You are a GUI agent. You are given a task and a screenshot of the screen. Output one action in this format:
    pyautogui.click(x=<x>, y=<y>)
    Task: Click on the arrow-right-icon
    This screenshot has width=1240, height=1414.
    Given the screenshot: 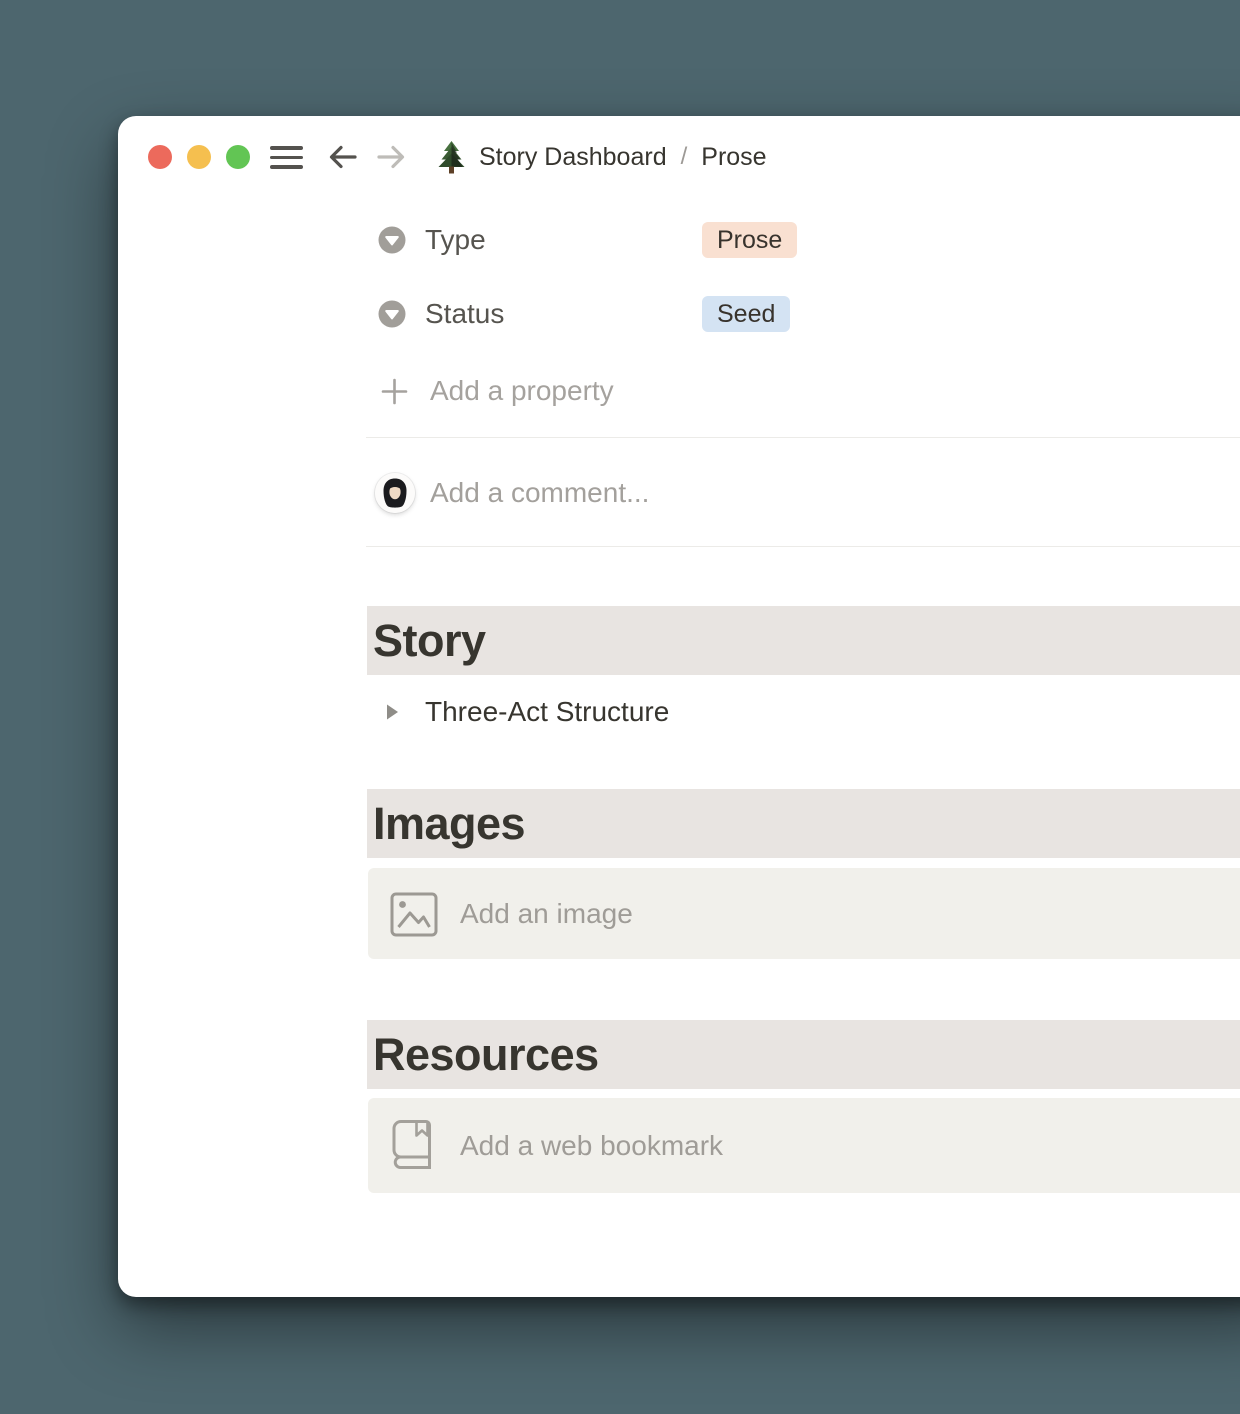 What is the action you would take?
    pyautogui.click(x=391, y=157)
    